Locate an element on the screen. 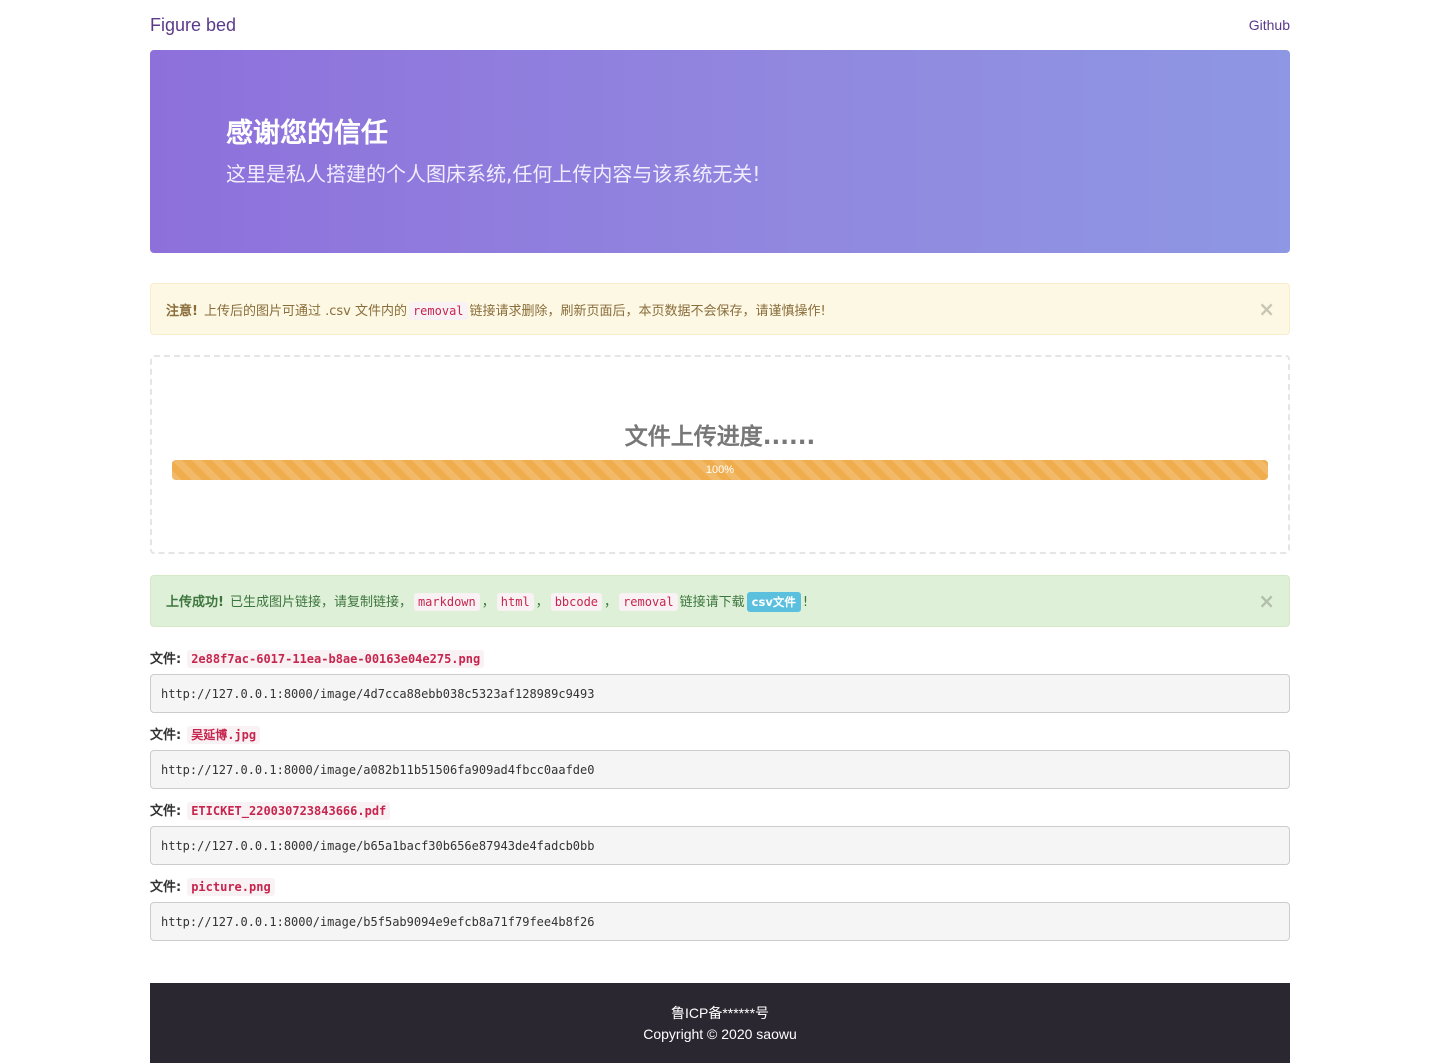 This screenshot has height=1063, width=1440. success-code-bbcode: bbcode is located at coordinates (576, 601).